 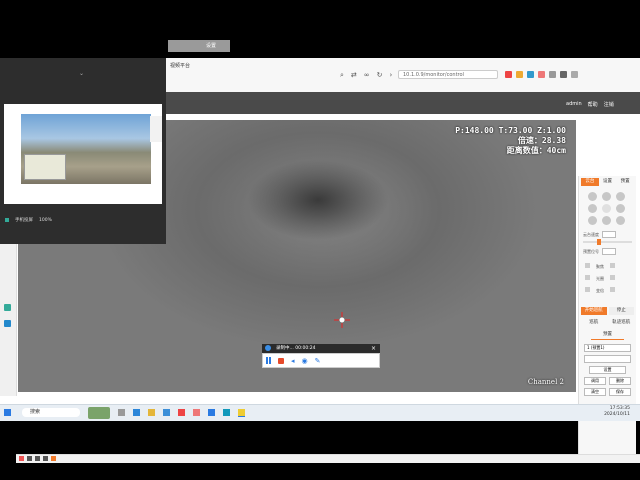 I want to click on ptz-up-right-button, so click(x=620, y=196).